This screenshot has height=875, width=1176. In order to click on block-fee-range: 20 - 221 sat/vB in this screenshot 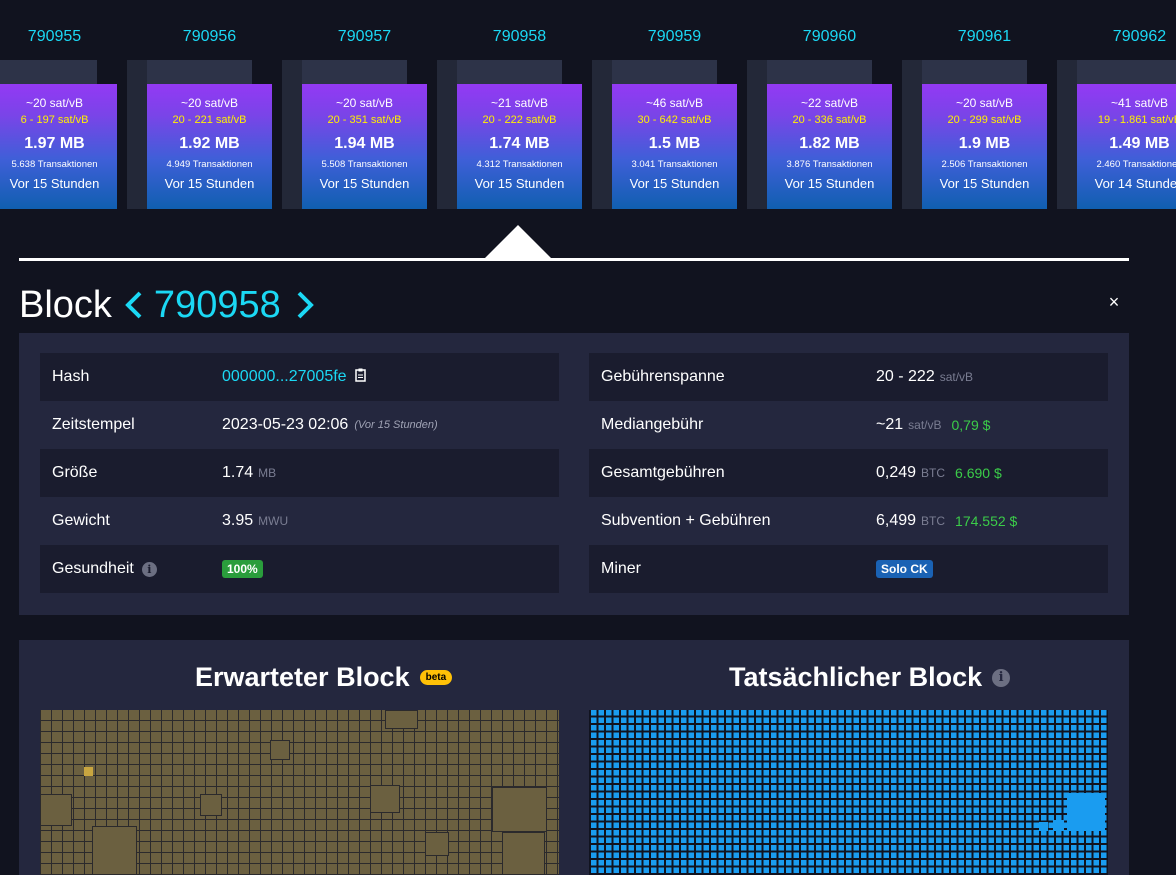, I will do `click(209, 120)`.